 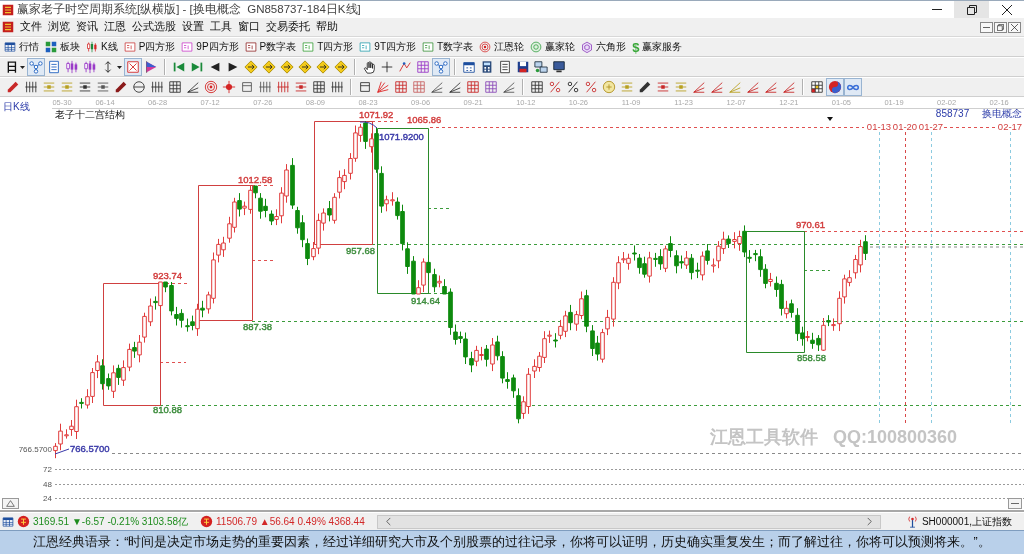 What do you see at coordinates (830, 119) in the screenshot?
I see `down-triangle-icon` at bounding box center [830, 119].